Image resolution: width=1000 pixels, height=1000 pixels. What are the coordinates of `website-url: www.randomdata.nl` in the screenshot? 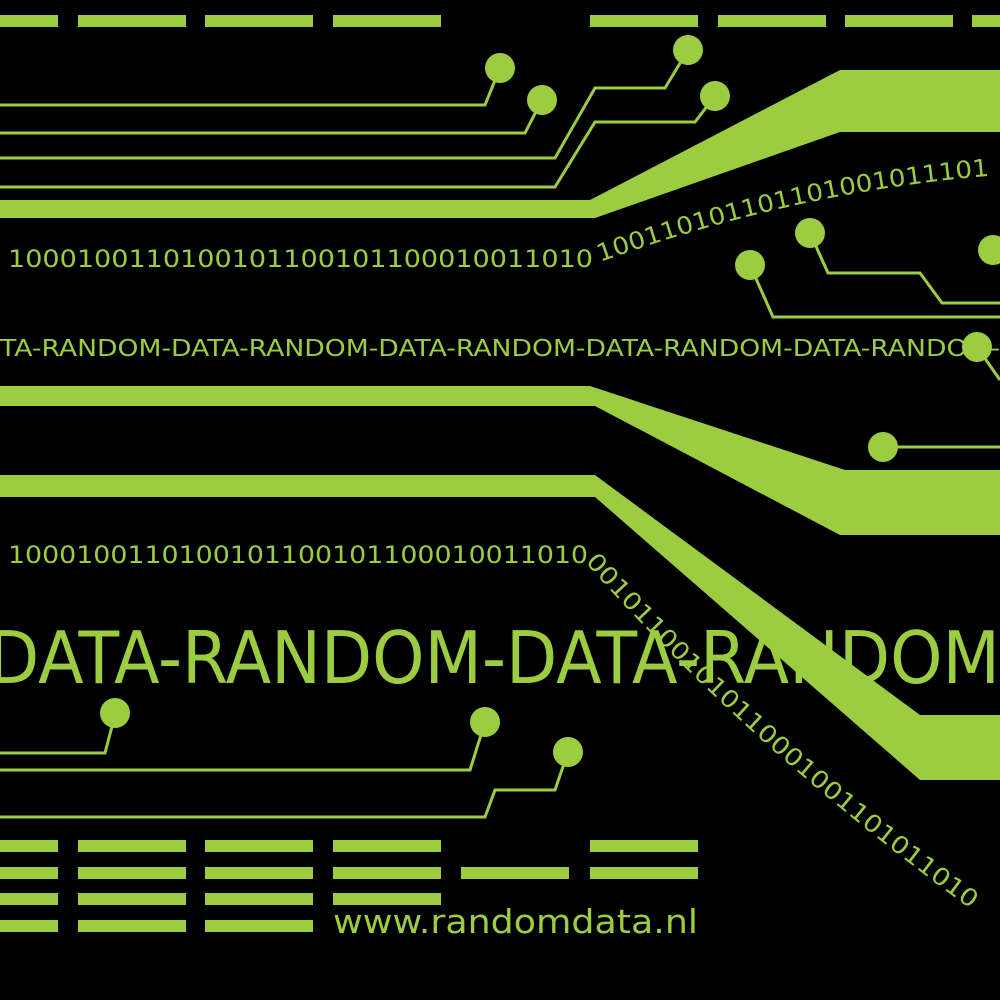 It's located at (515, 921).